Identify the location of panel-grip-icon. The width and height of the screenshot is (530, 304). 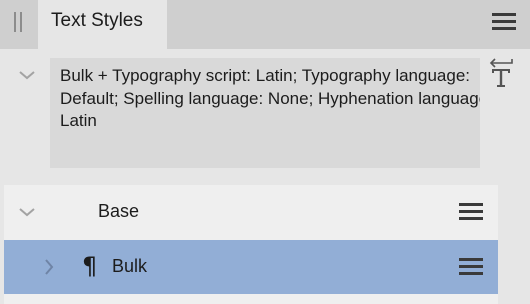
(18, 22).